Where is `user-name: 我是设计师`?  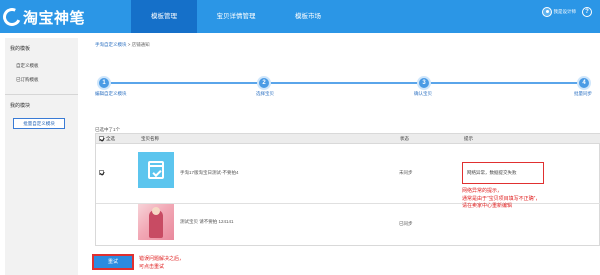
user-name: 我是设计师 is located at coordinates (565, 12).